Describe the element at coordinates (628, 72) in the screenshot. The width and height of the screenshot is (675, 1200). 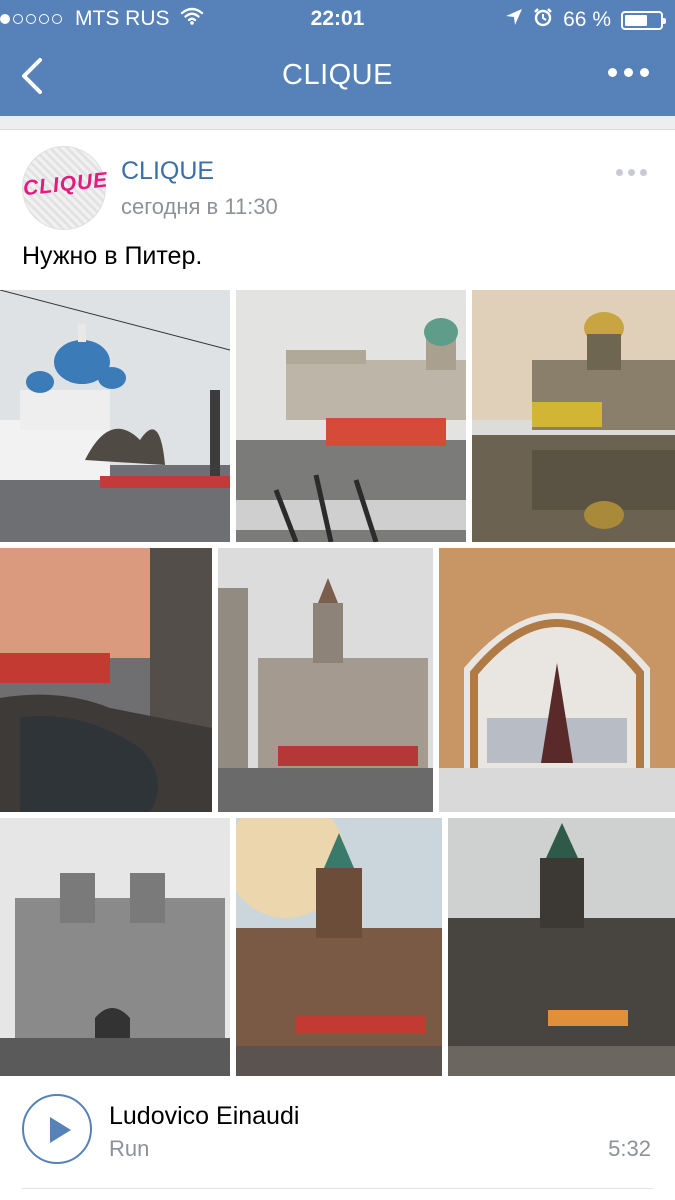
I see `more-dots-icon` at that location.